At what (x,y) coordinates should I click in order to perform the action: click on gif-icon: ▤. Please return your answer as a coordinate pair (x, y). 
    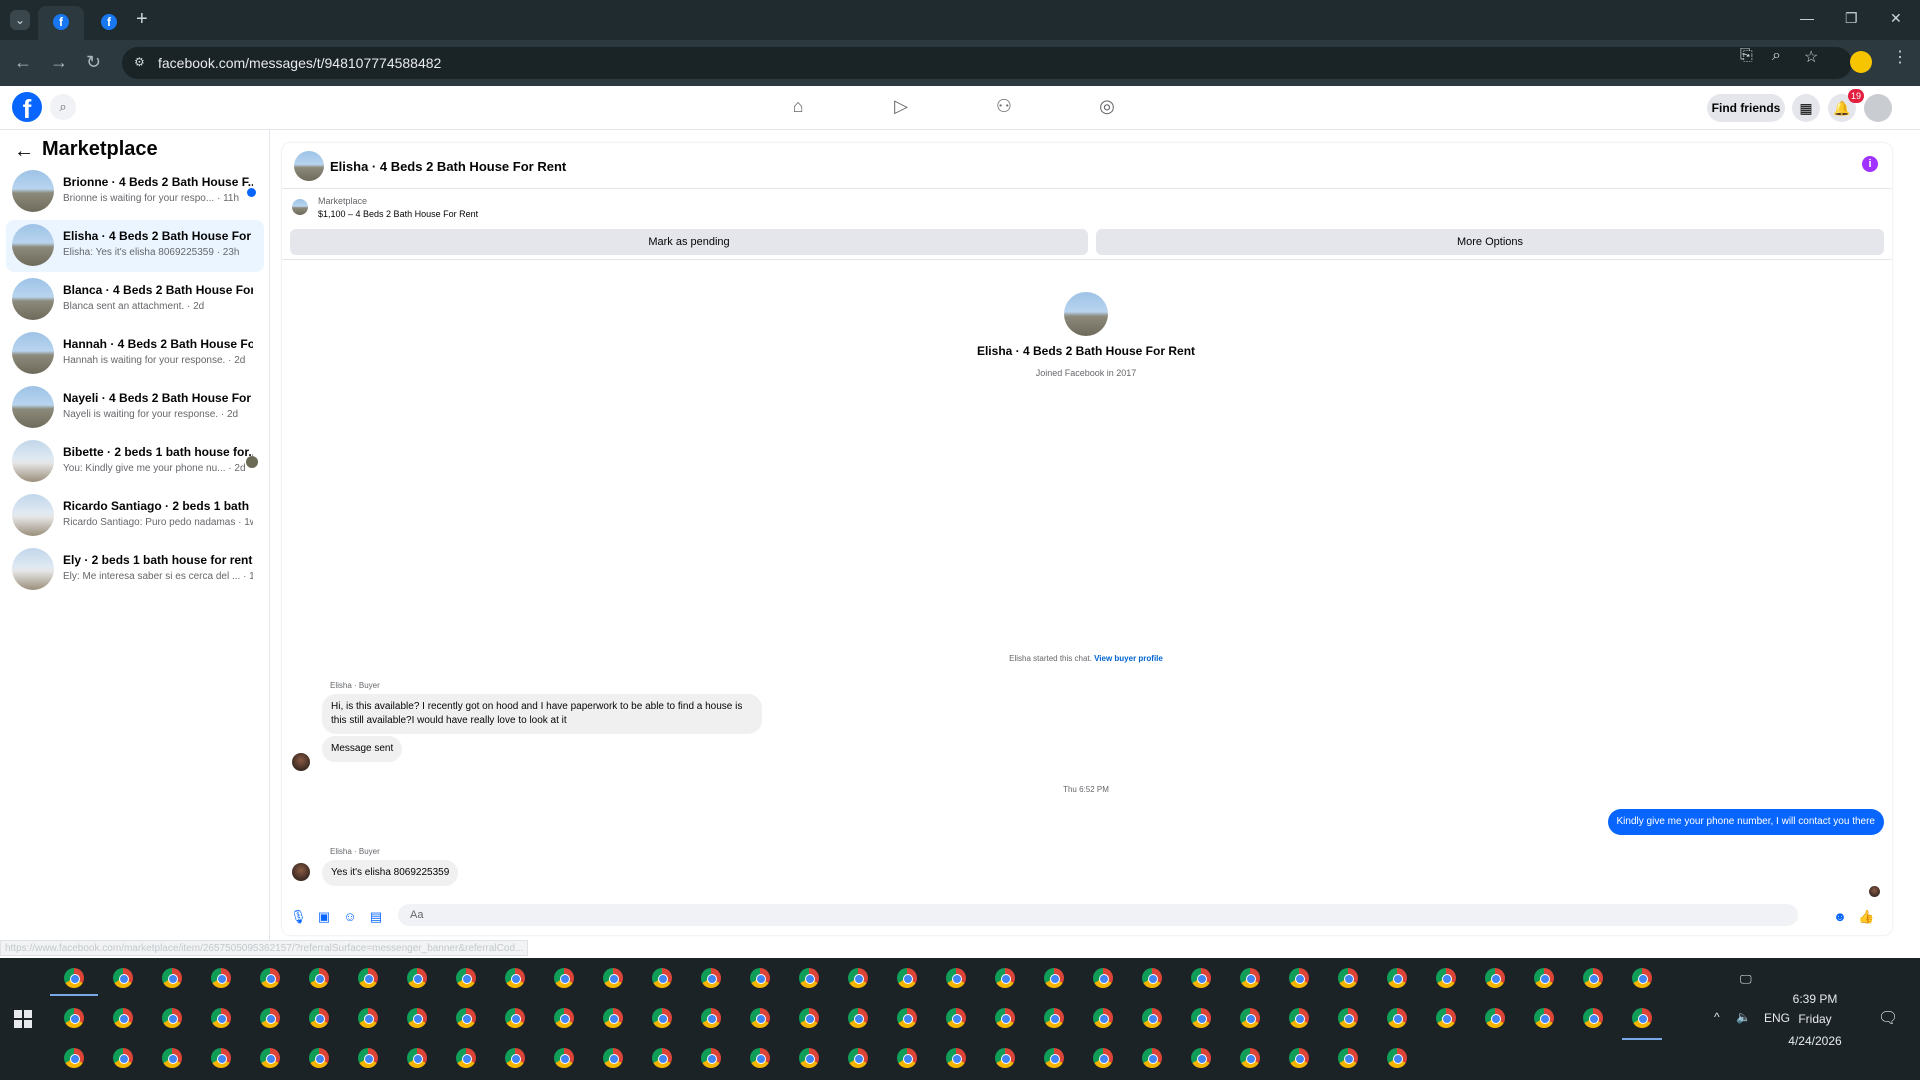
    Looking at the image, I should click on (376, 917).